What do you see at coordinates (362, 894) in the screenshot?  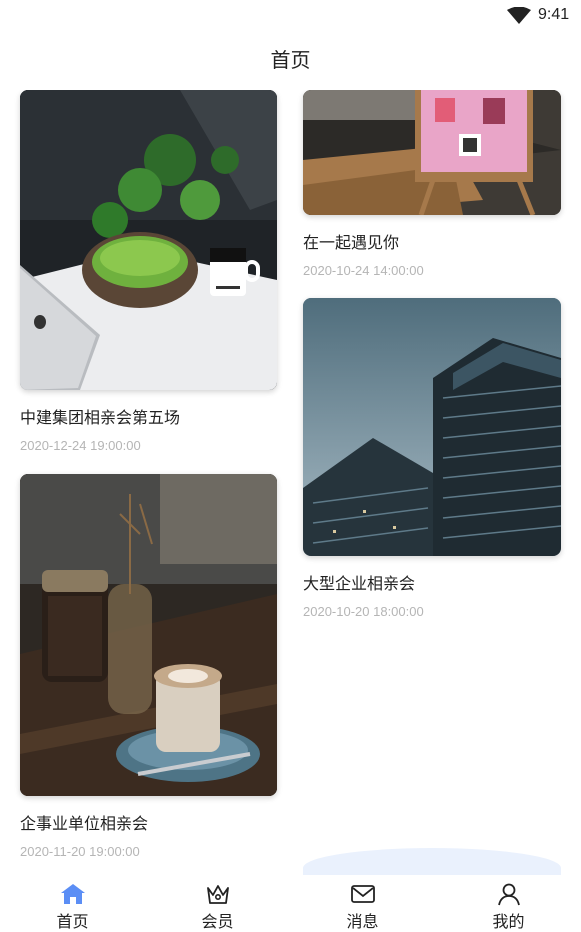 I see `mail-icon` at bounding box center [362, 894].